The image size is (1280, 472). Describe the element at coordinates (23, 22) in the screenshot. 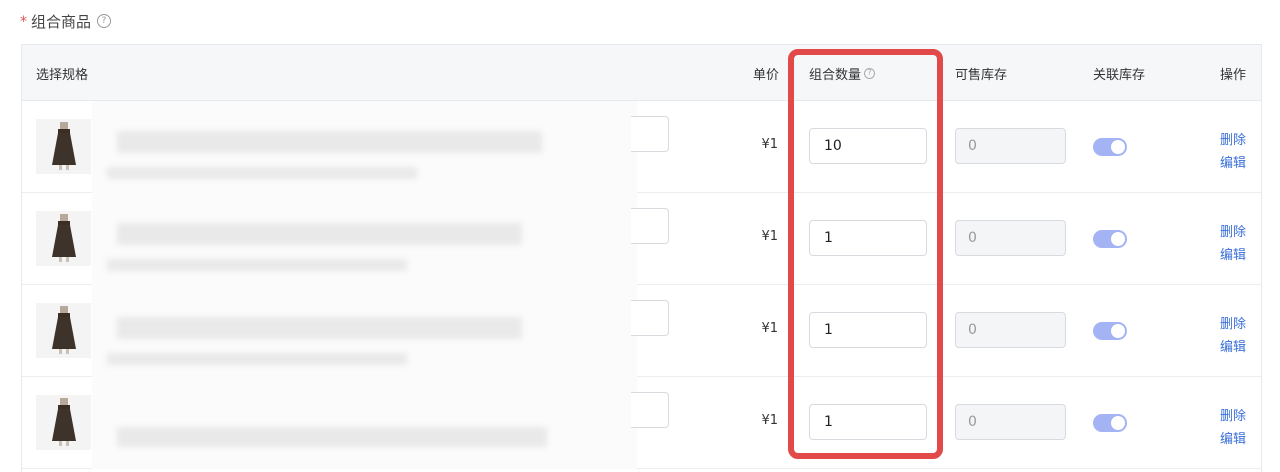

I see `required-mark: *` at that location.